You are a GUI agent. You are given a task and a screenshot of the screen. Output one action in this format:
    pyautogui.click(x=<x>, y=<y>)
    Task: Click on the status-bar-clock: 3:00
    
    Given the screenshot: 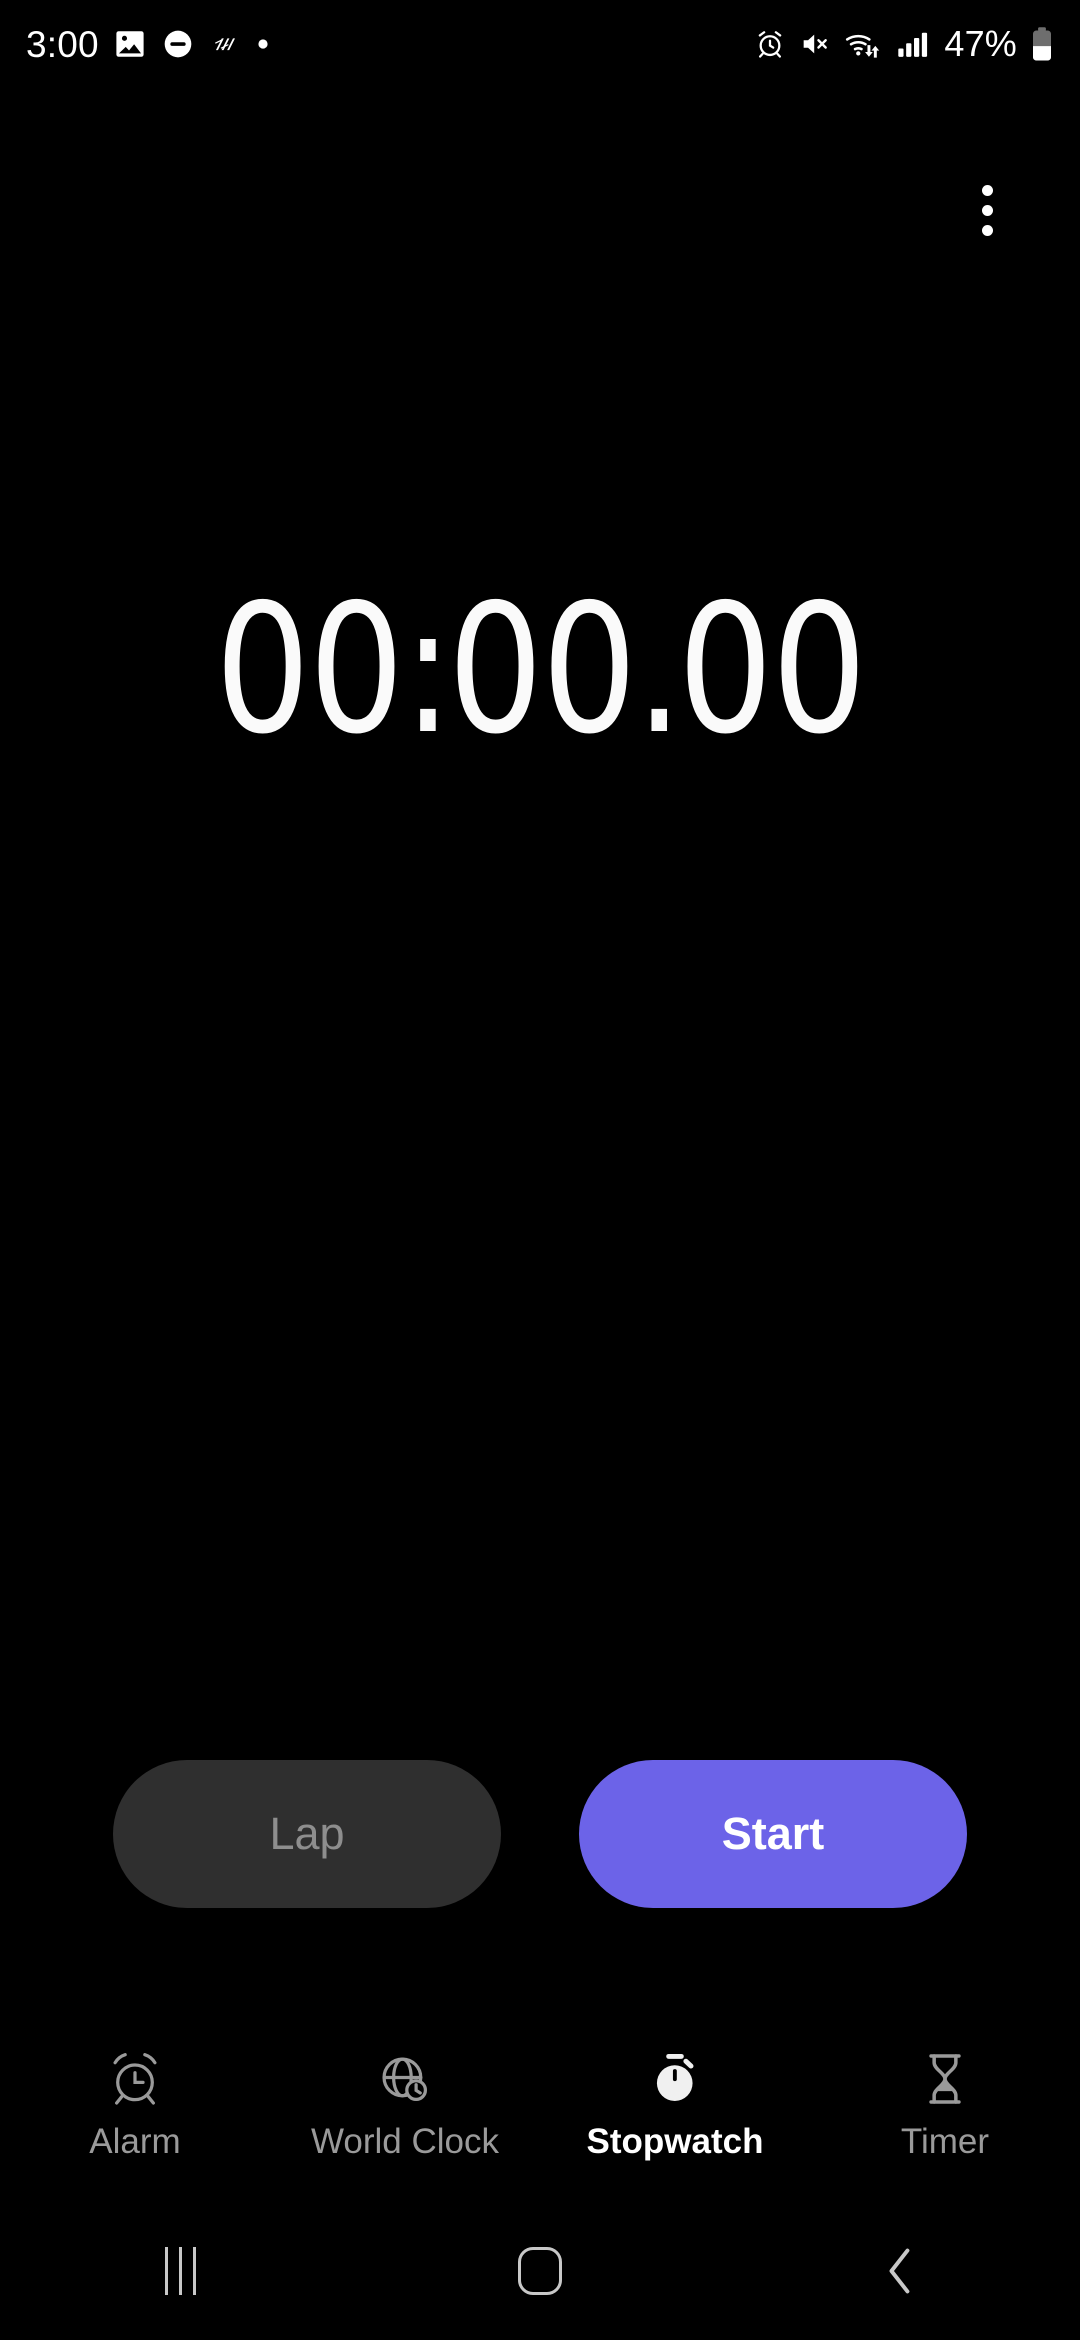 What is the action you would take?
    pyautogui.click(x=62, y=44)
    